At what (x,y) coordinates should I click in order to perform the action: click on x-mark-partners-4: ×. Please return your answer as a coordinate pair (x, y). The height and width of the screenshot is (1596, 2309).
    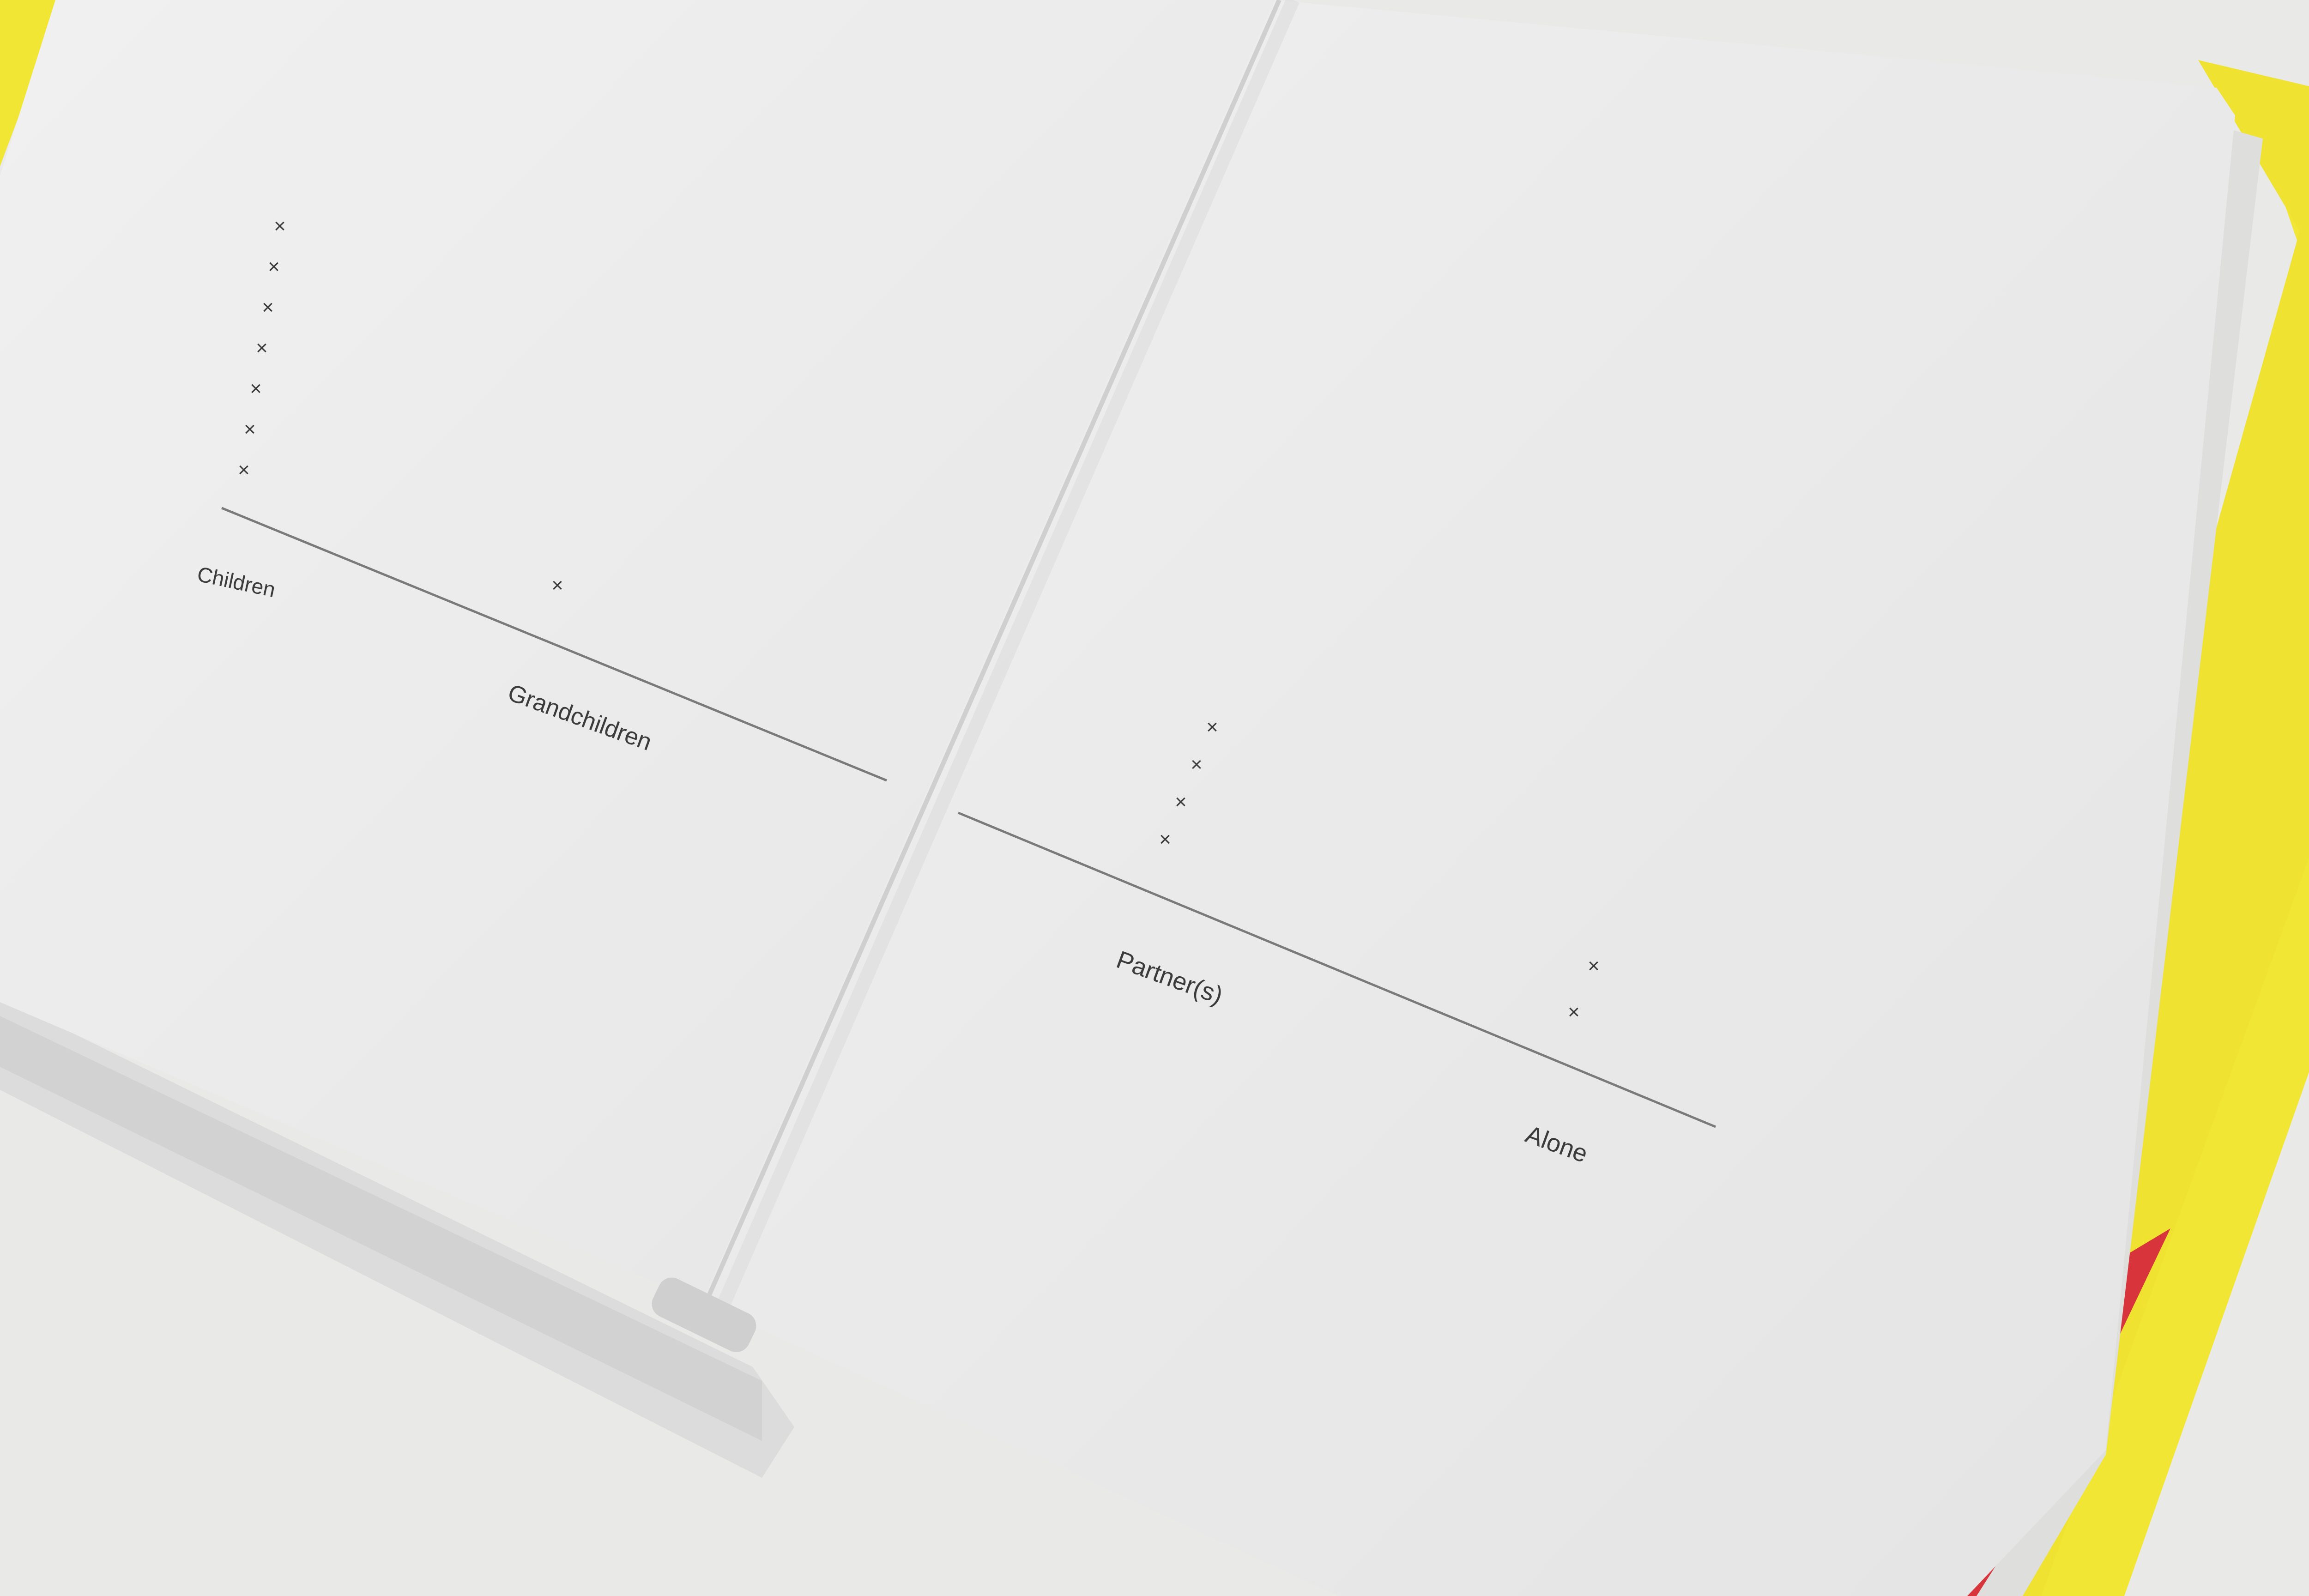
    Looking at the image, I should click on (1212, 727).